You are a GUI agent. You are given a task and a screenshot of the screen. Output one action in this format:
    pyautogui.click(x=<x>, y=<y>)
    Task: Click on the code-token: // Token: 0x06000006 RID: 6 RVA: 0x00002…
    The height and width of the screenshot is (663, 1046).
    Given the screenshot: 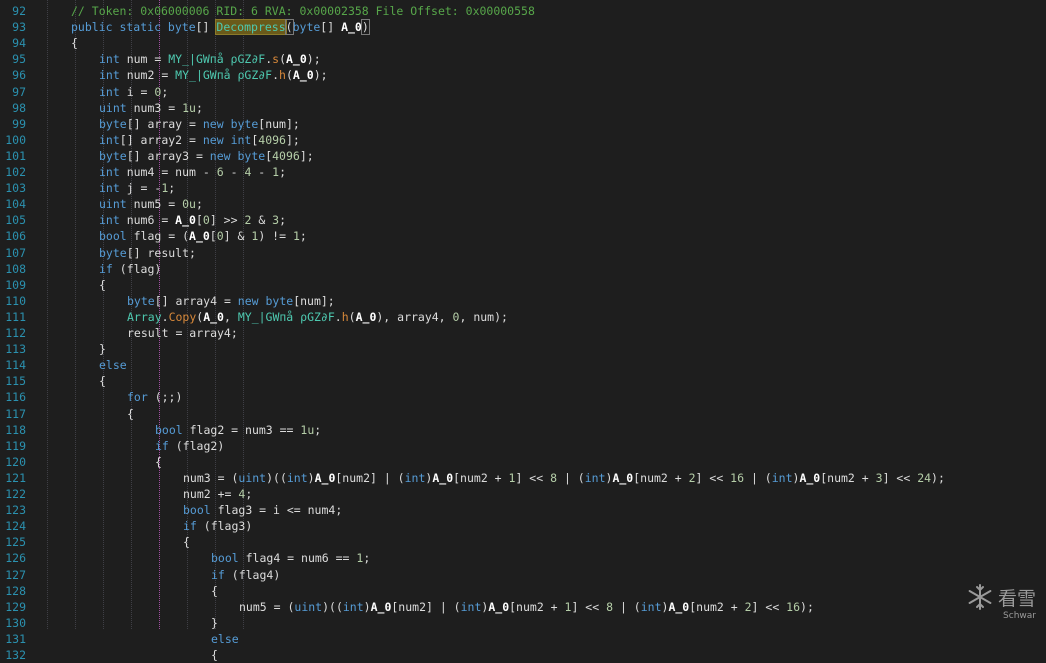 What is the action you would take?
    pyautogui.click(x=303, y=11)
    